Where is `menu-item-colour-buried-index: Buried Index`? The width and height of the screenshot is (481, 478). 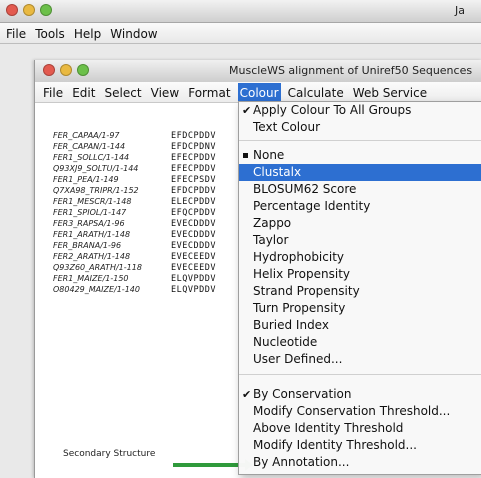
menu-item-colour-buried-index: Buried Index is located at coordinates (360, 325).